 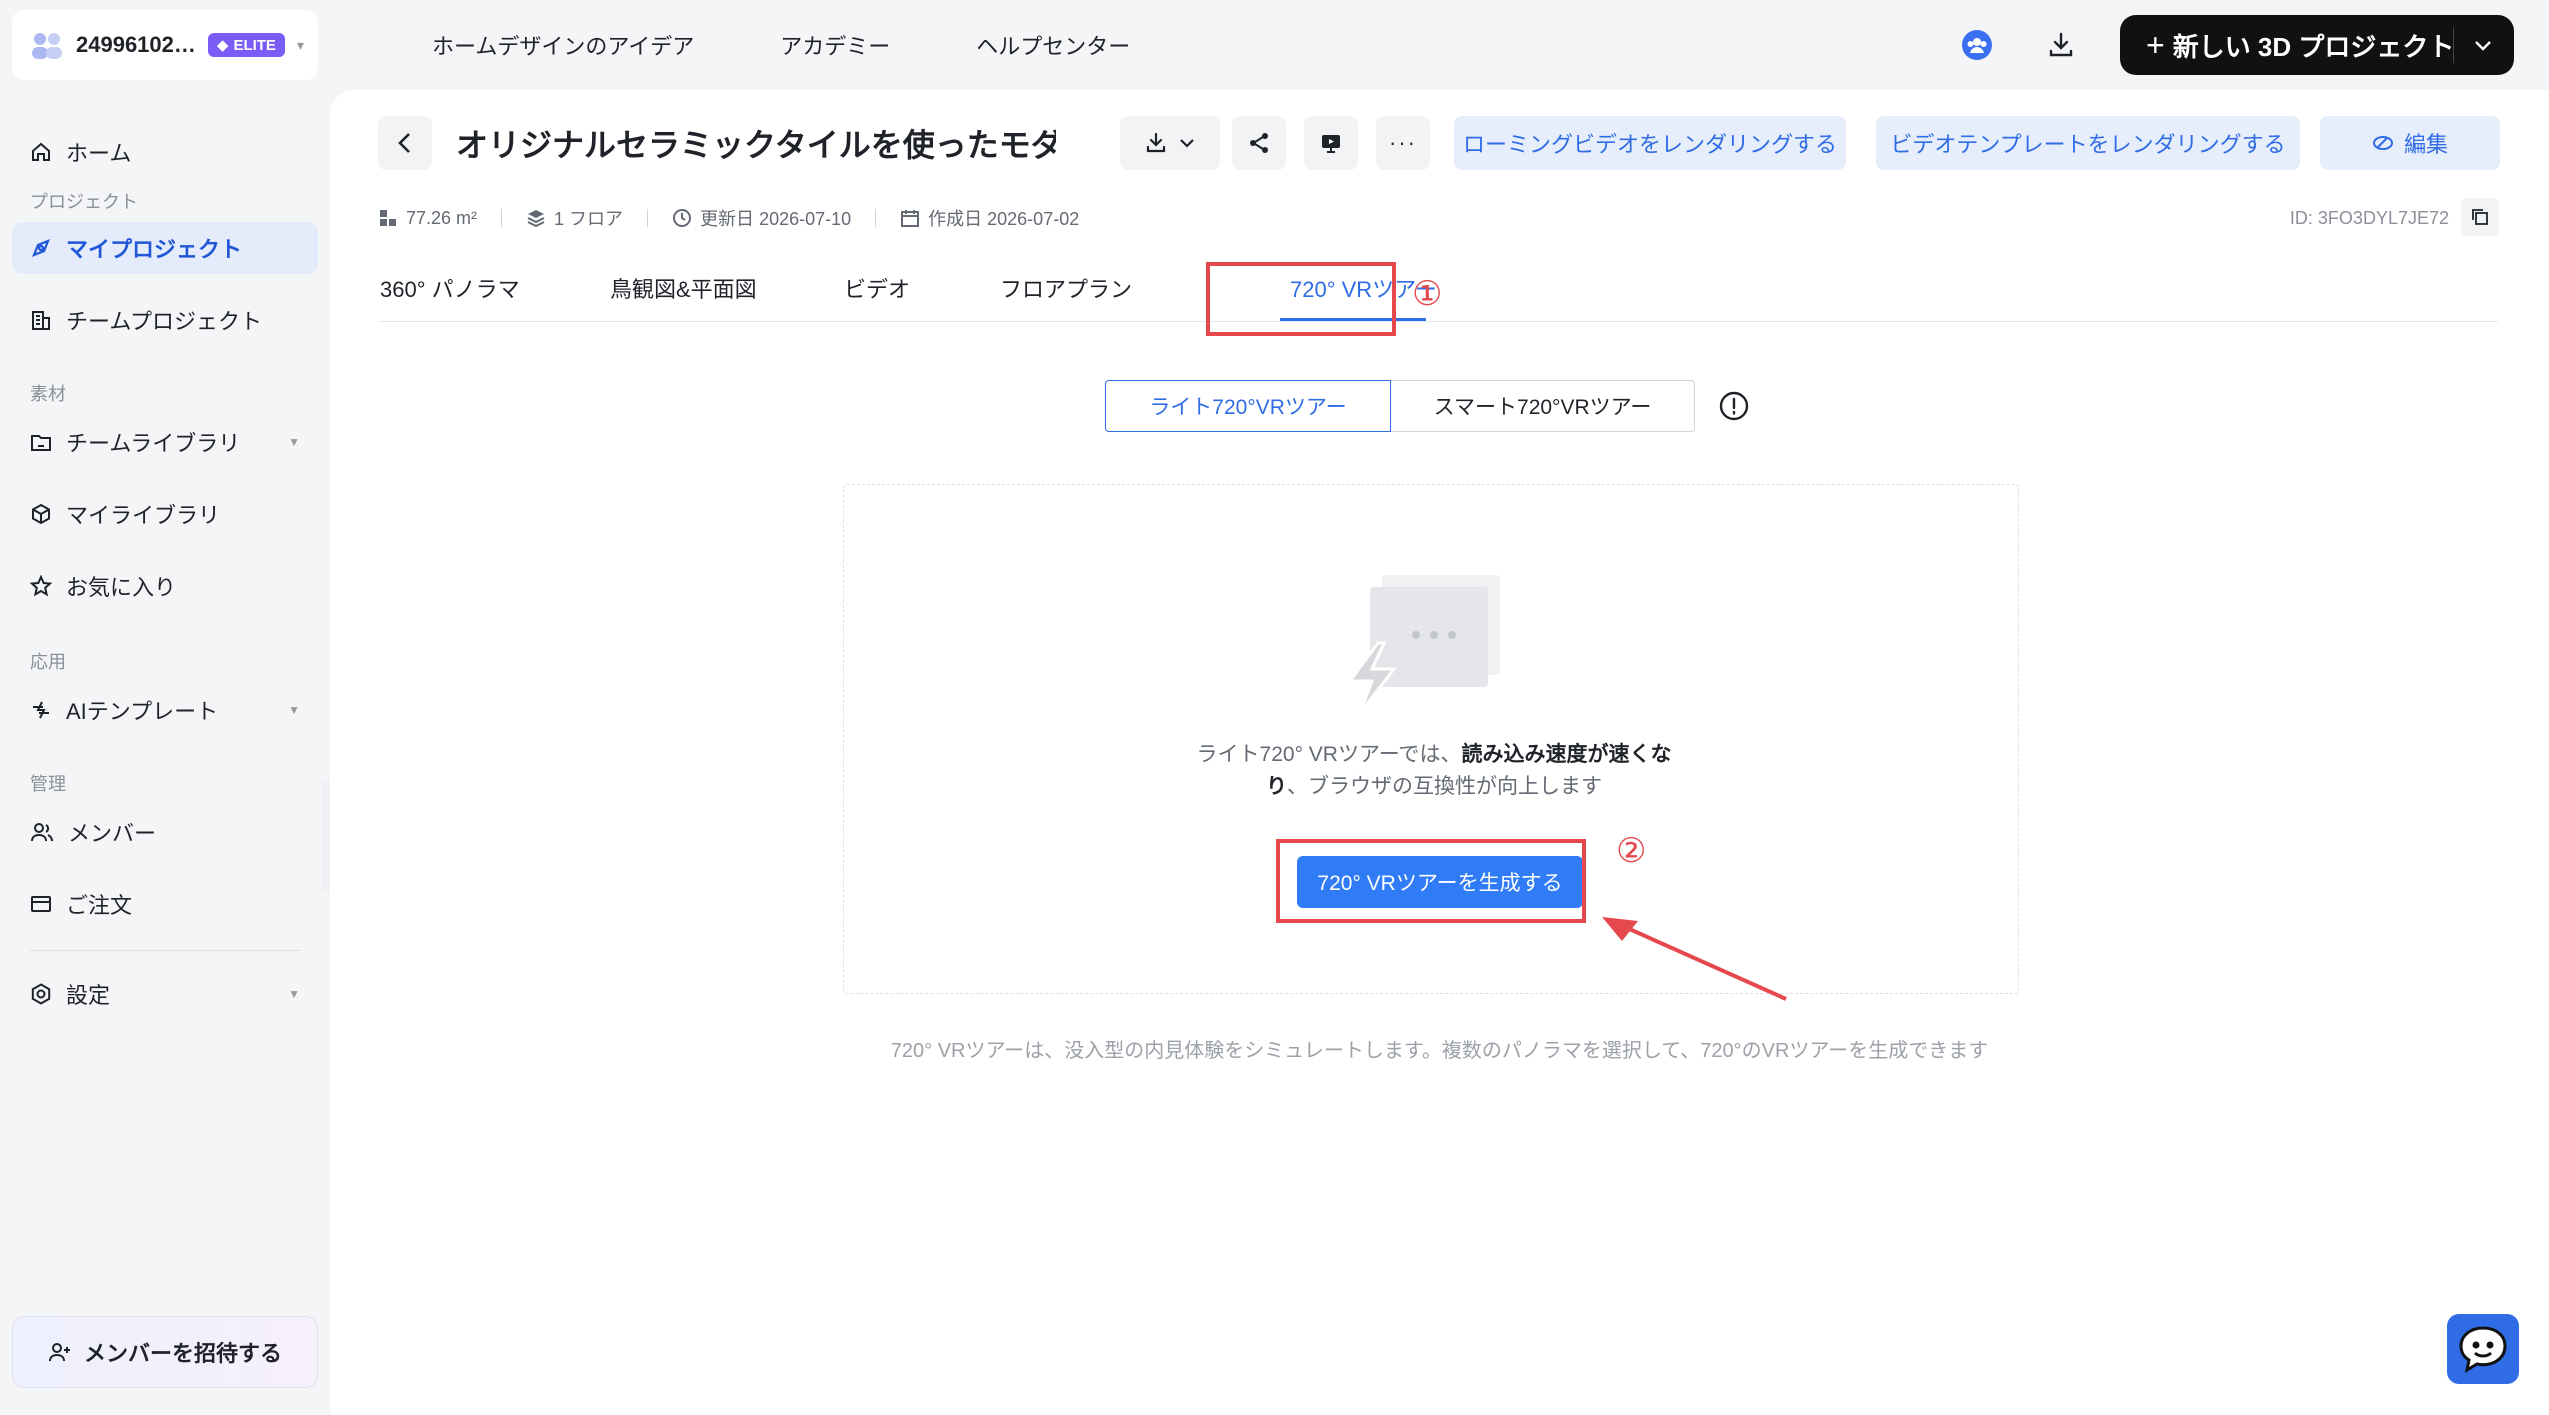 What do you see at coordinates (1066, 288) in the screenshot?
I see `tab-floorplan: フロアプラン` at bounding box center [1066, 288].